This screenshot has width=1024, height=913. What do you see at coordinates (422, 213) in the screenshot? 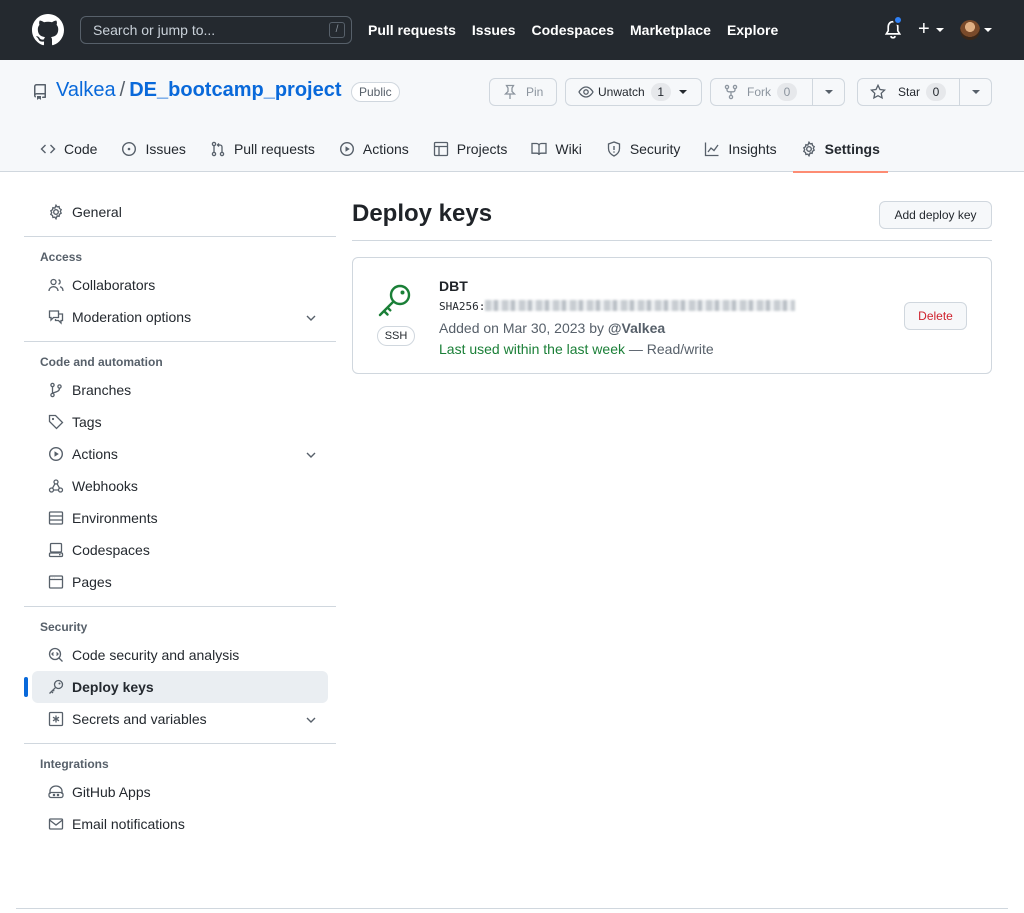
I see `page-title: Deploy keys` at bounding box center [422, 213].